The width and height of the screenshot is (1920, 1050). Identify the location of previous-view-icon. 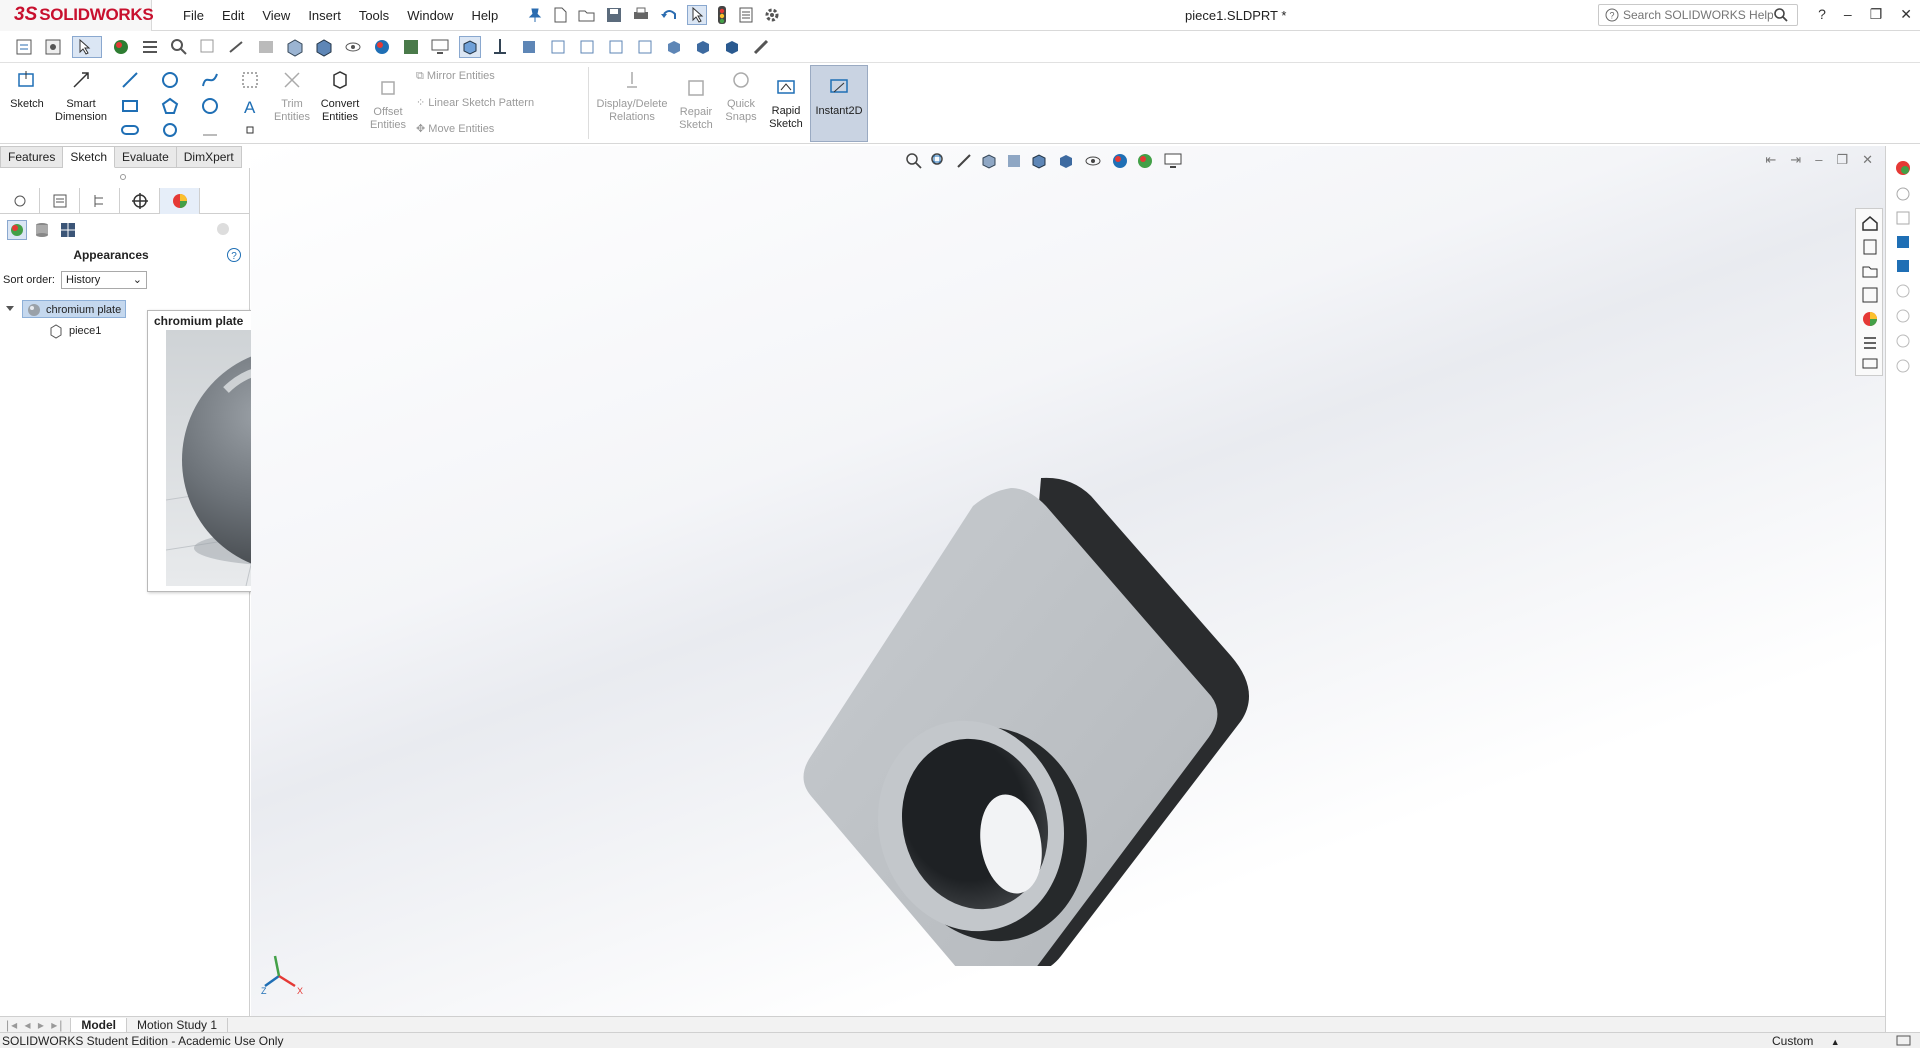
(237, 47).